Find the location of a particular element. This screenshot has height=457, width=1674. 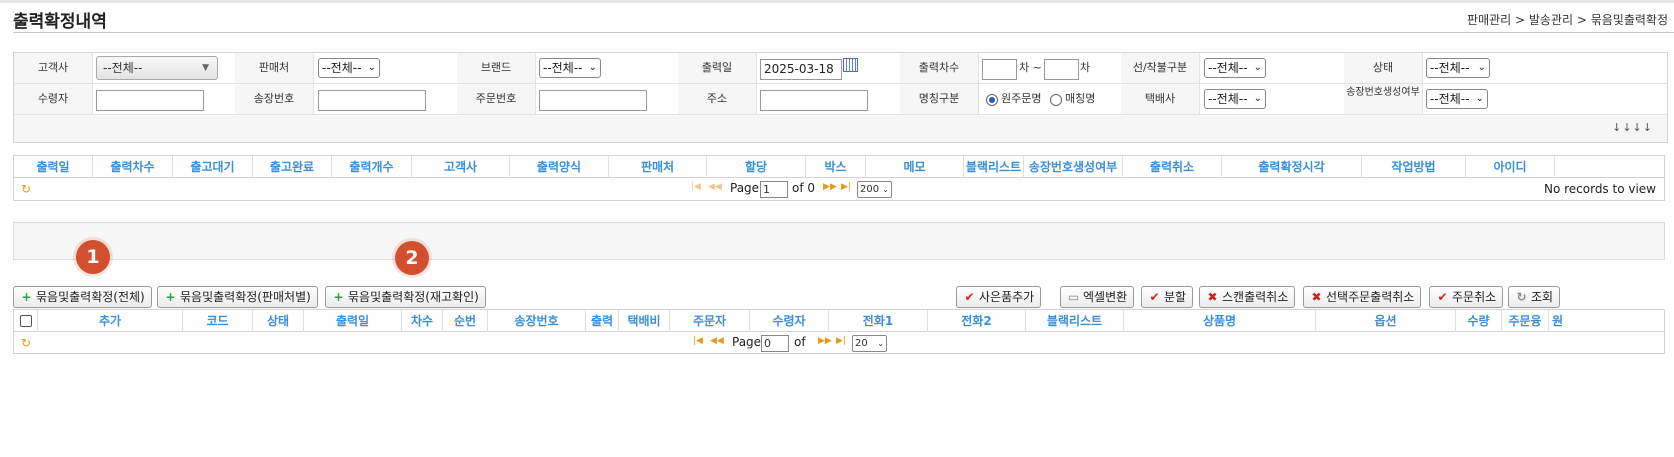

column-header: 박스 is located at coordinates (836, 167).